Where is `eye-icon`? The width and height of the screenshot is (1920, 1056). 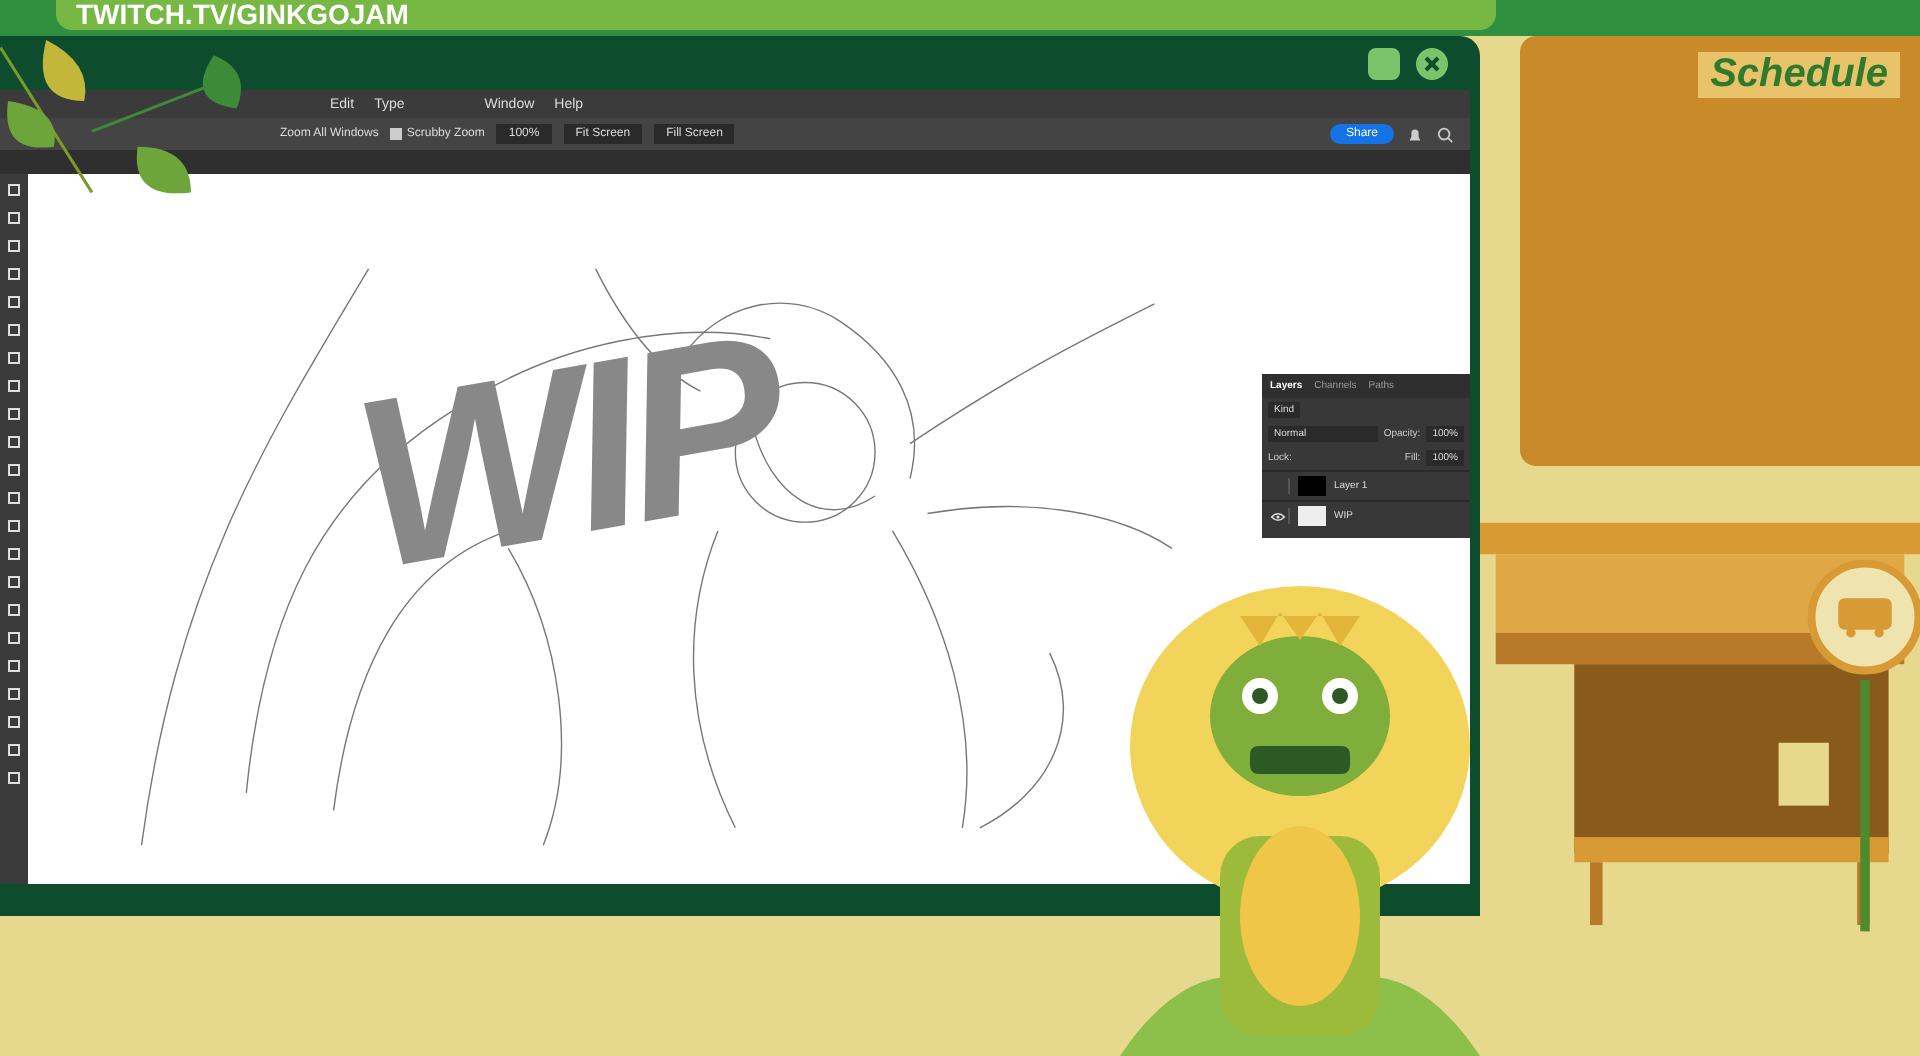 eye-icon is located at coordinates (1278, 516).